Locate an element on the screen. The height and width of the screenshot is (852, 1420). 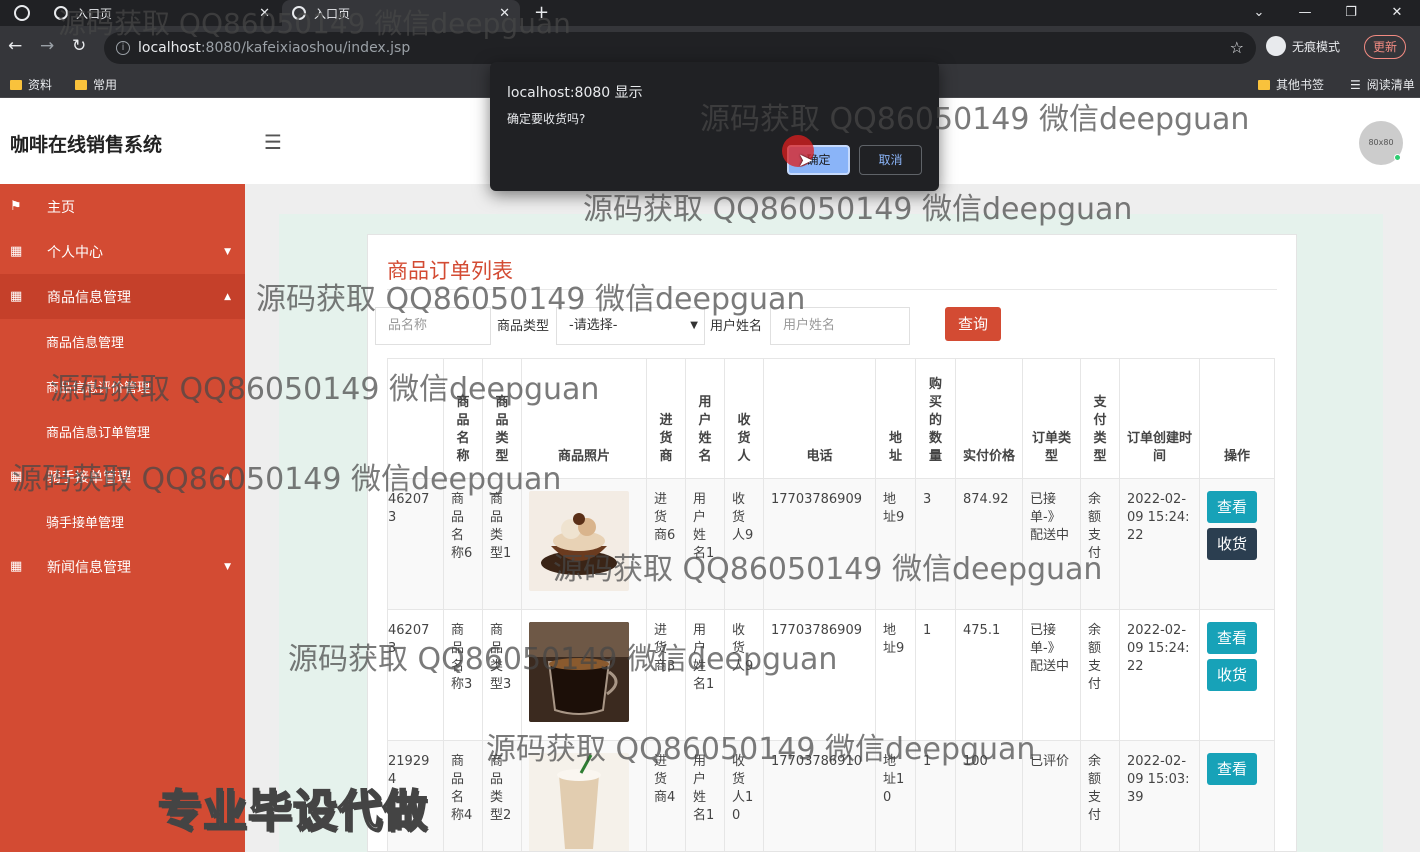
page-title: 商品订单列表 is located at coordinates (450, 271).